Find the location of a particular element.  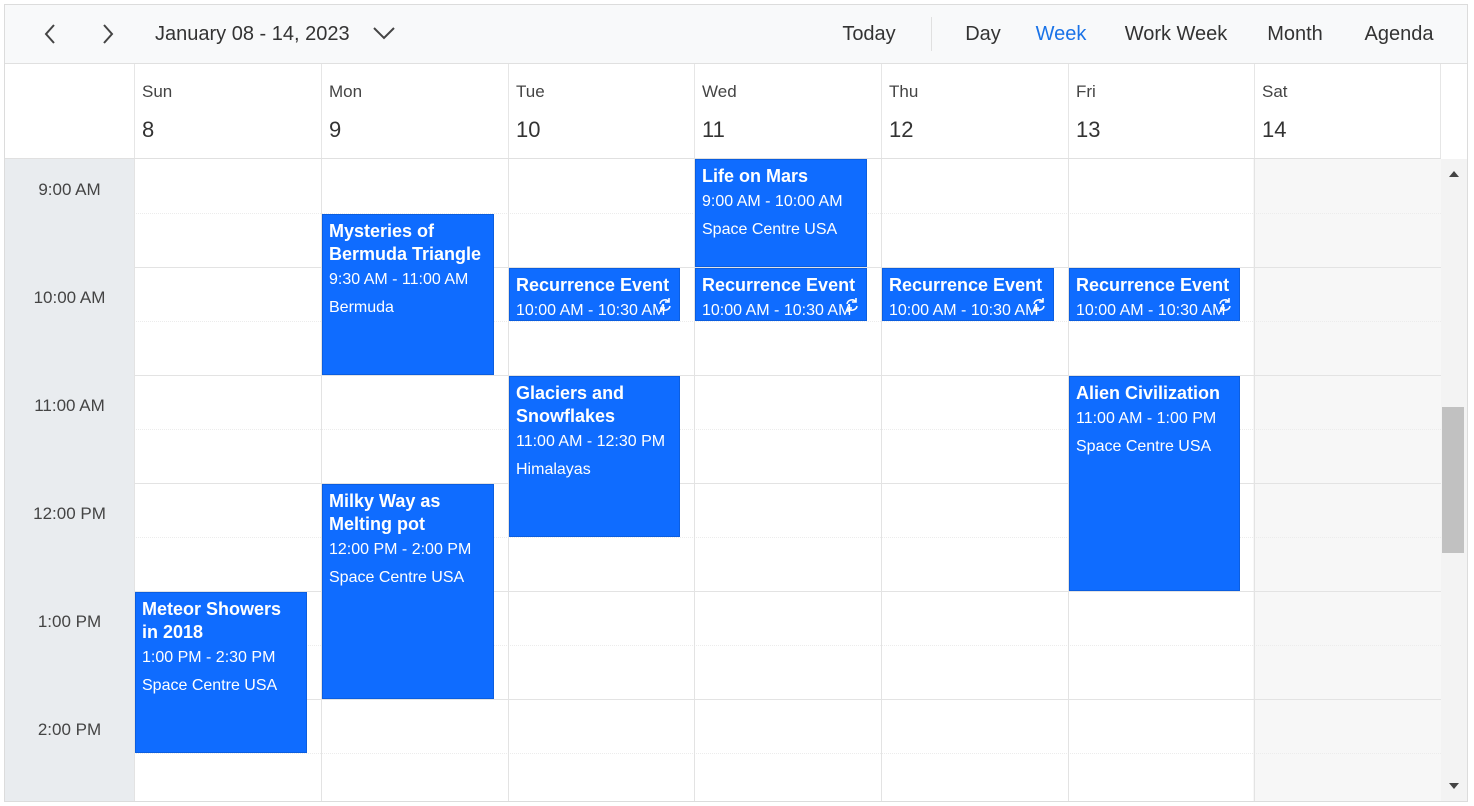

time-label: 9:00 AM is located at coordinates (69, 189).